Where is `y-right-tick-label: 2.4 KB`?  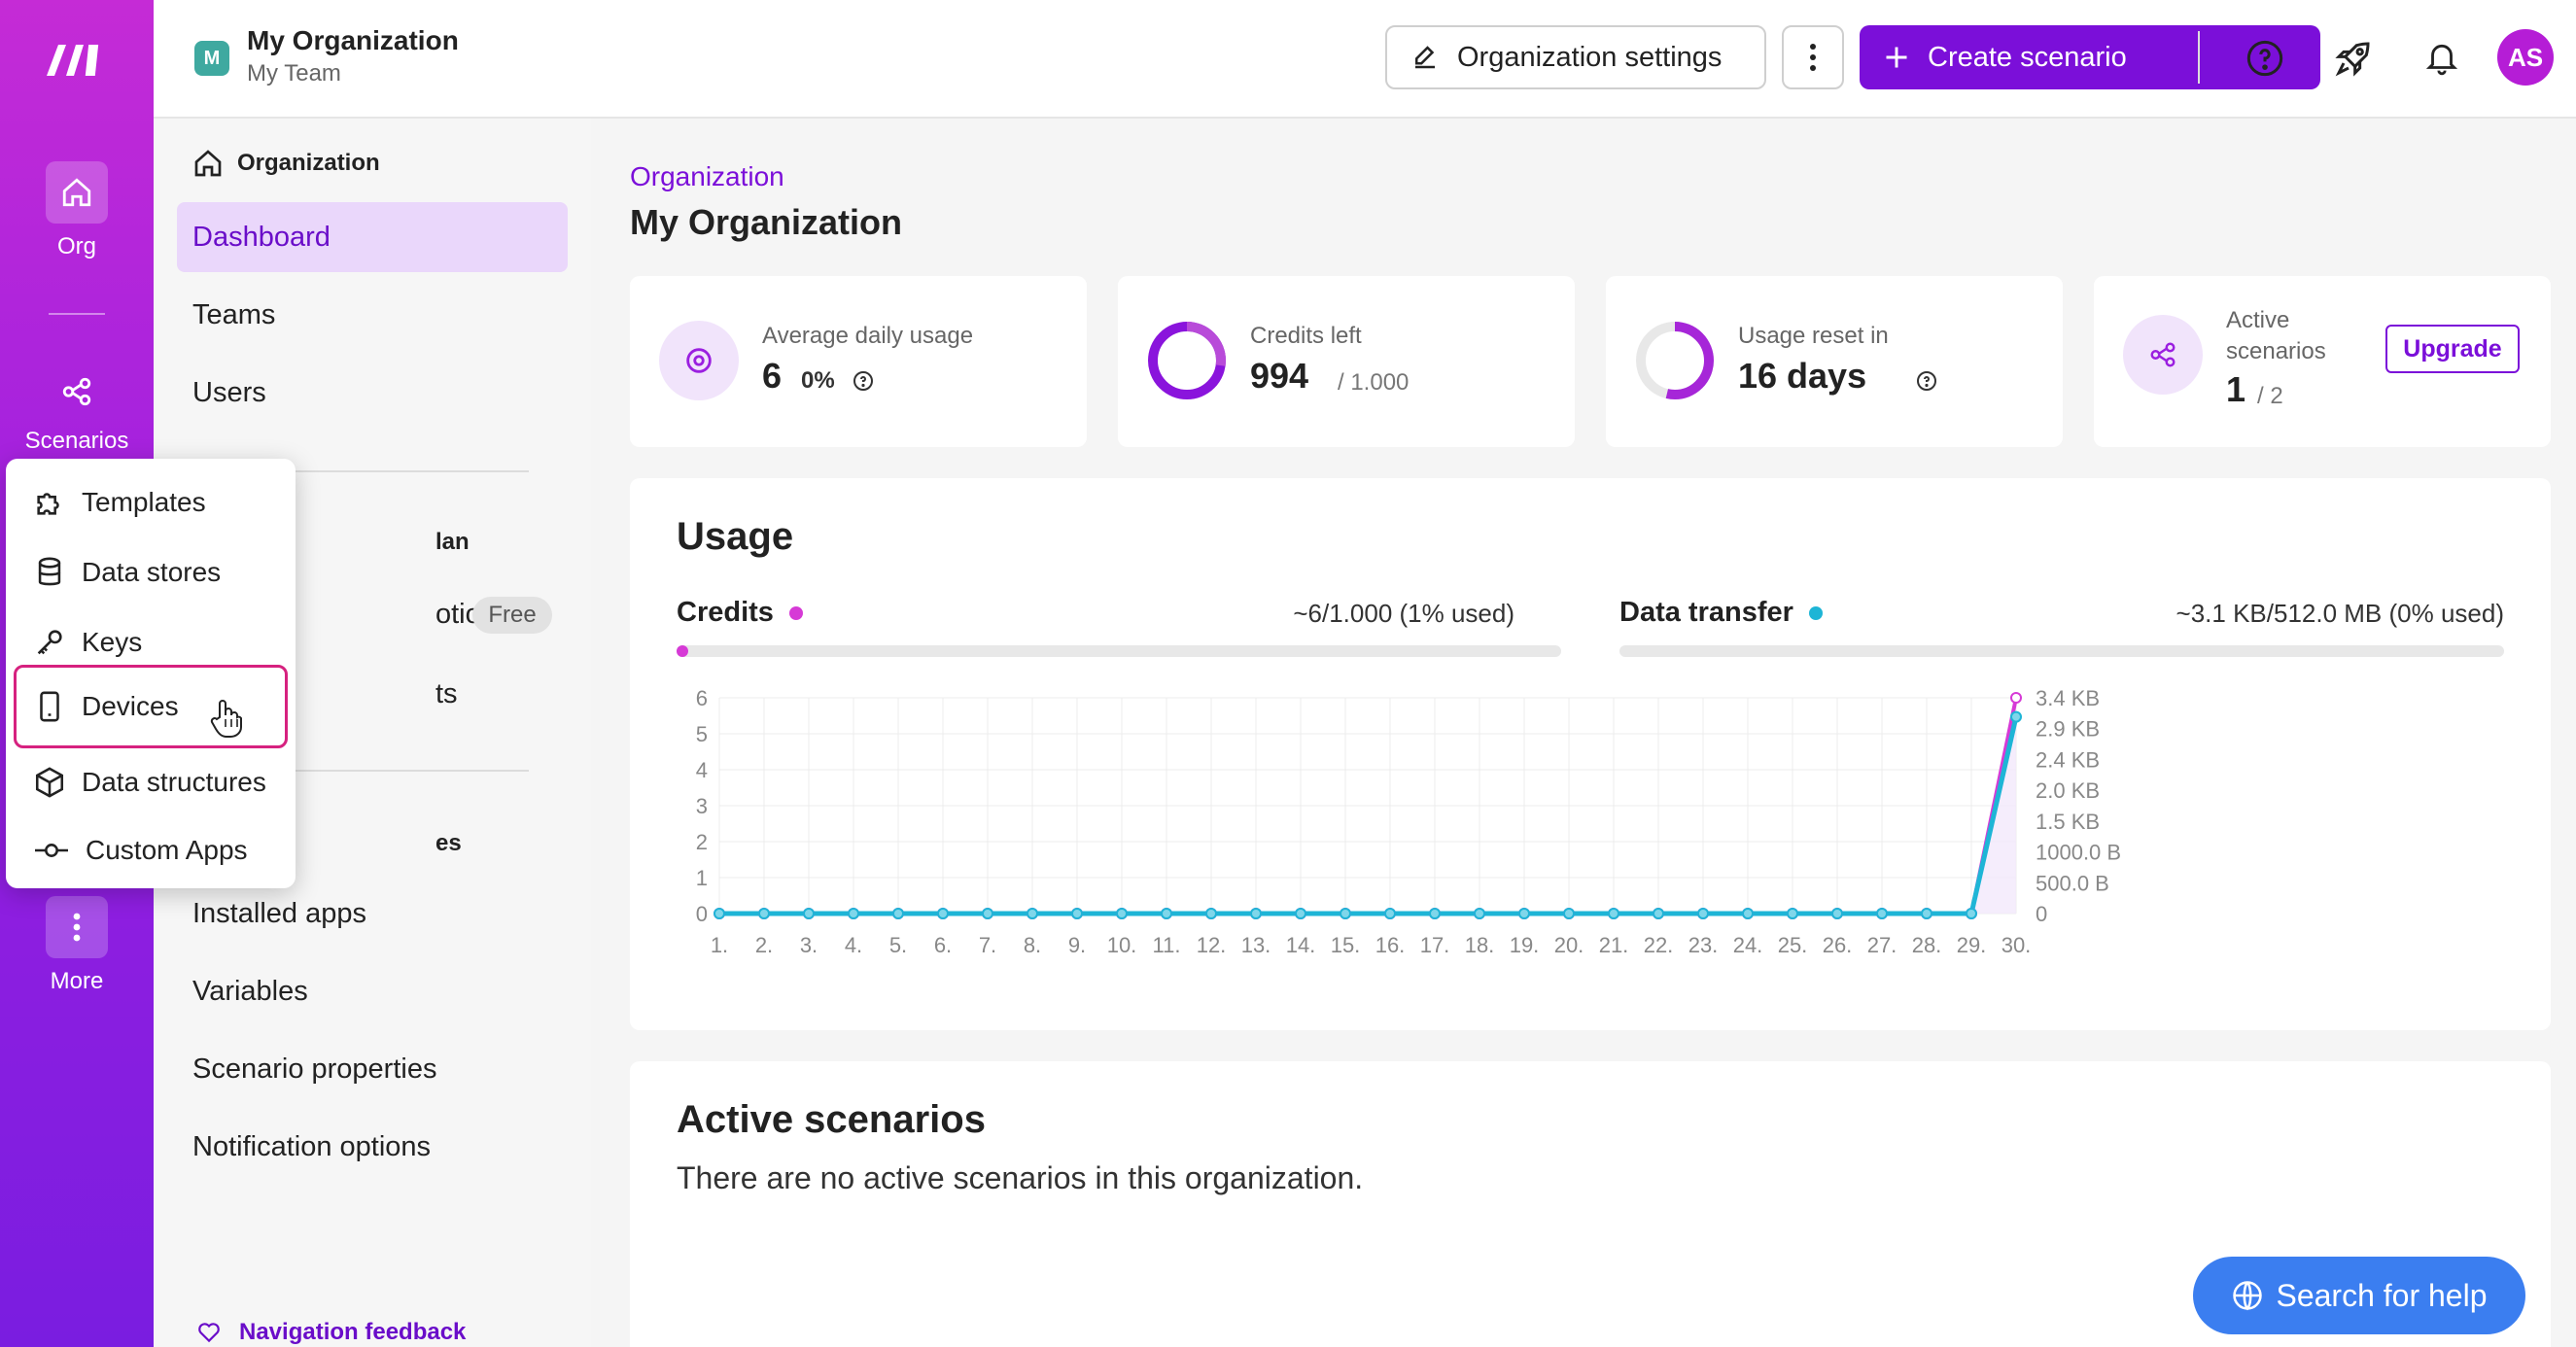
y-right-tick-label: 2.4 KB is located at coordinates (2068, 759).